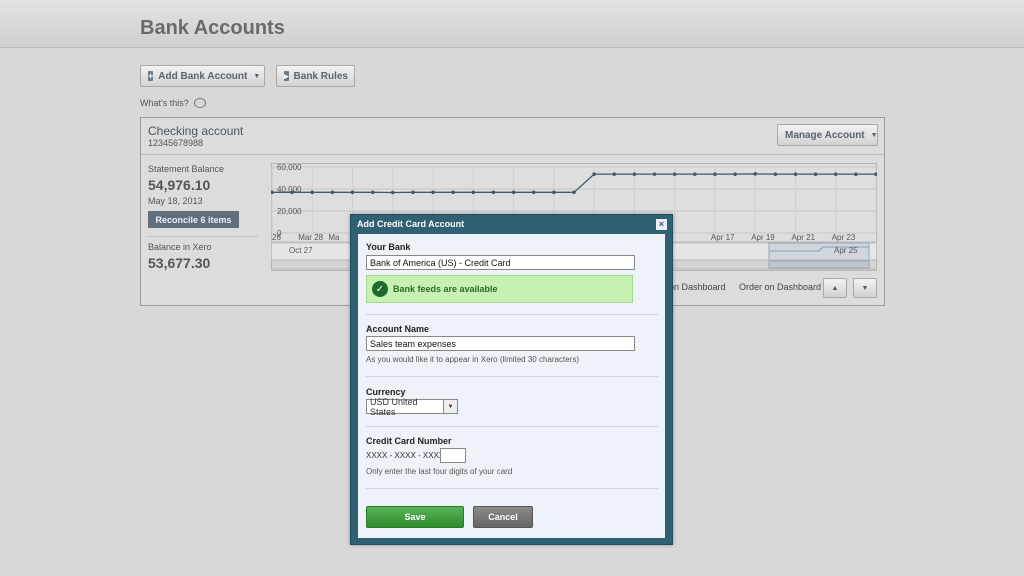 This screenshot has height=576, width=1024. I want to click on add-bank-account-button: + Add Bank Account ▼, so click(202, 76).